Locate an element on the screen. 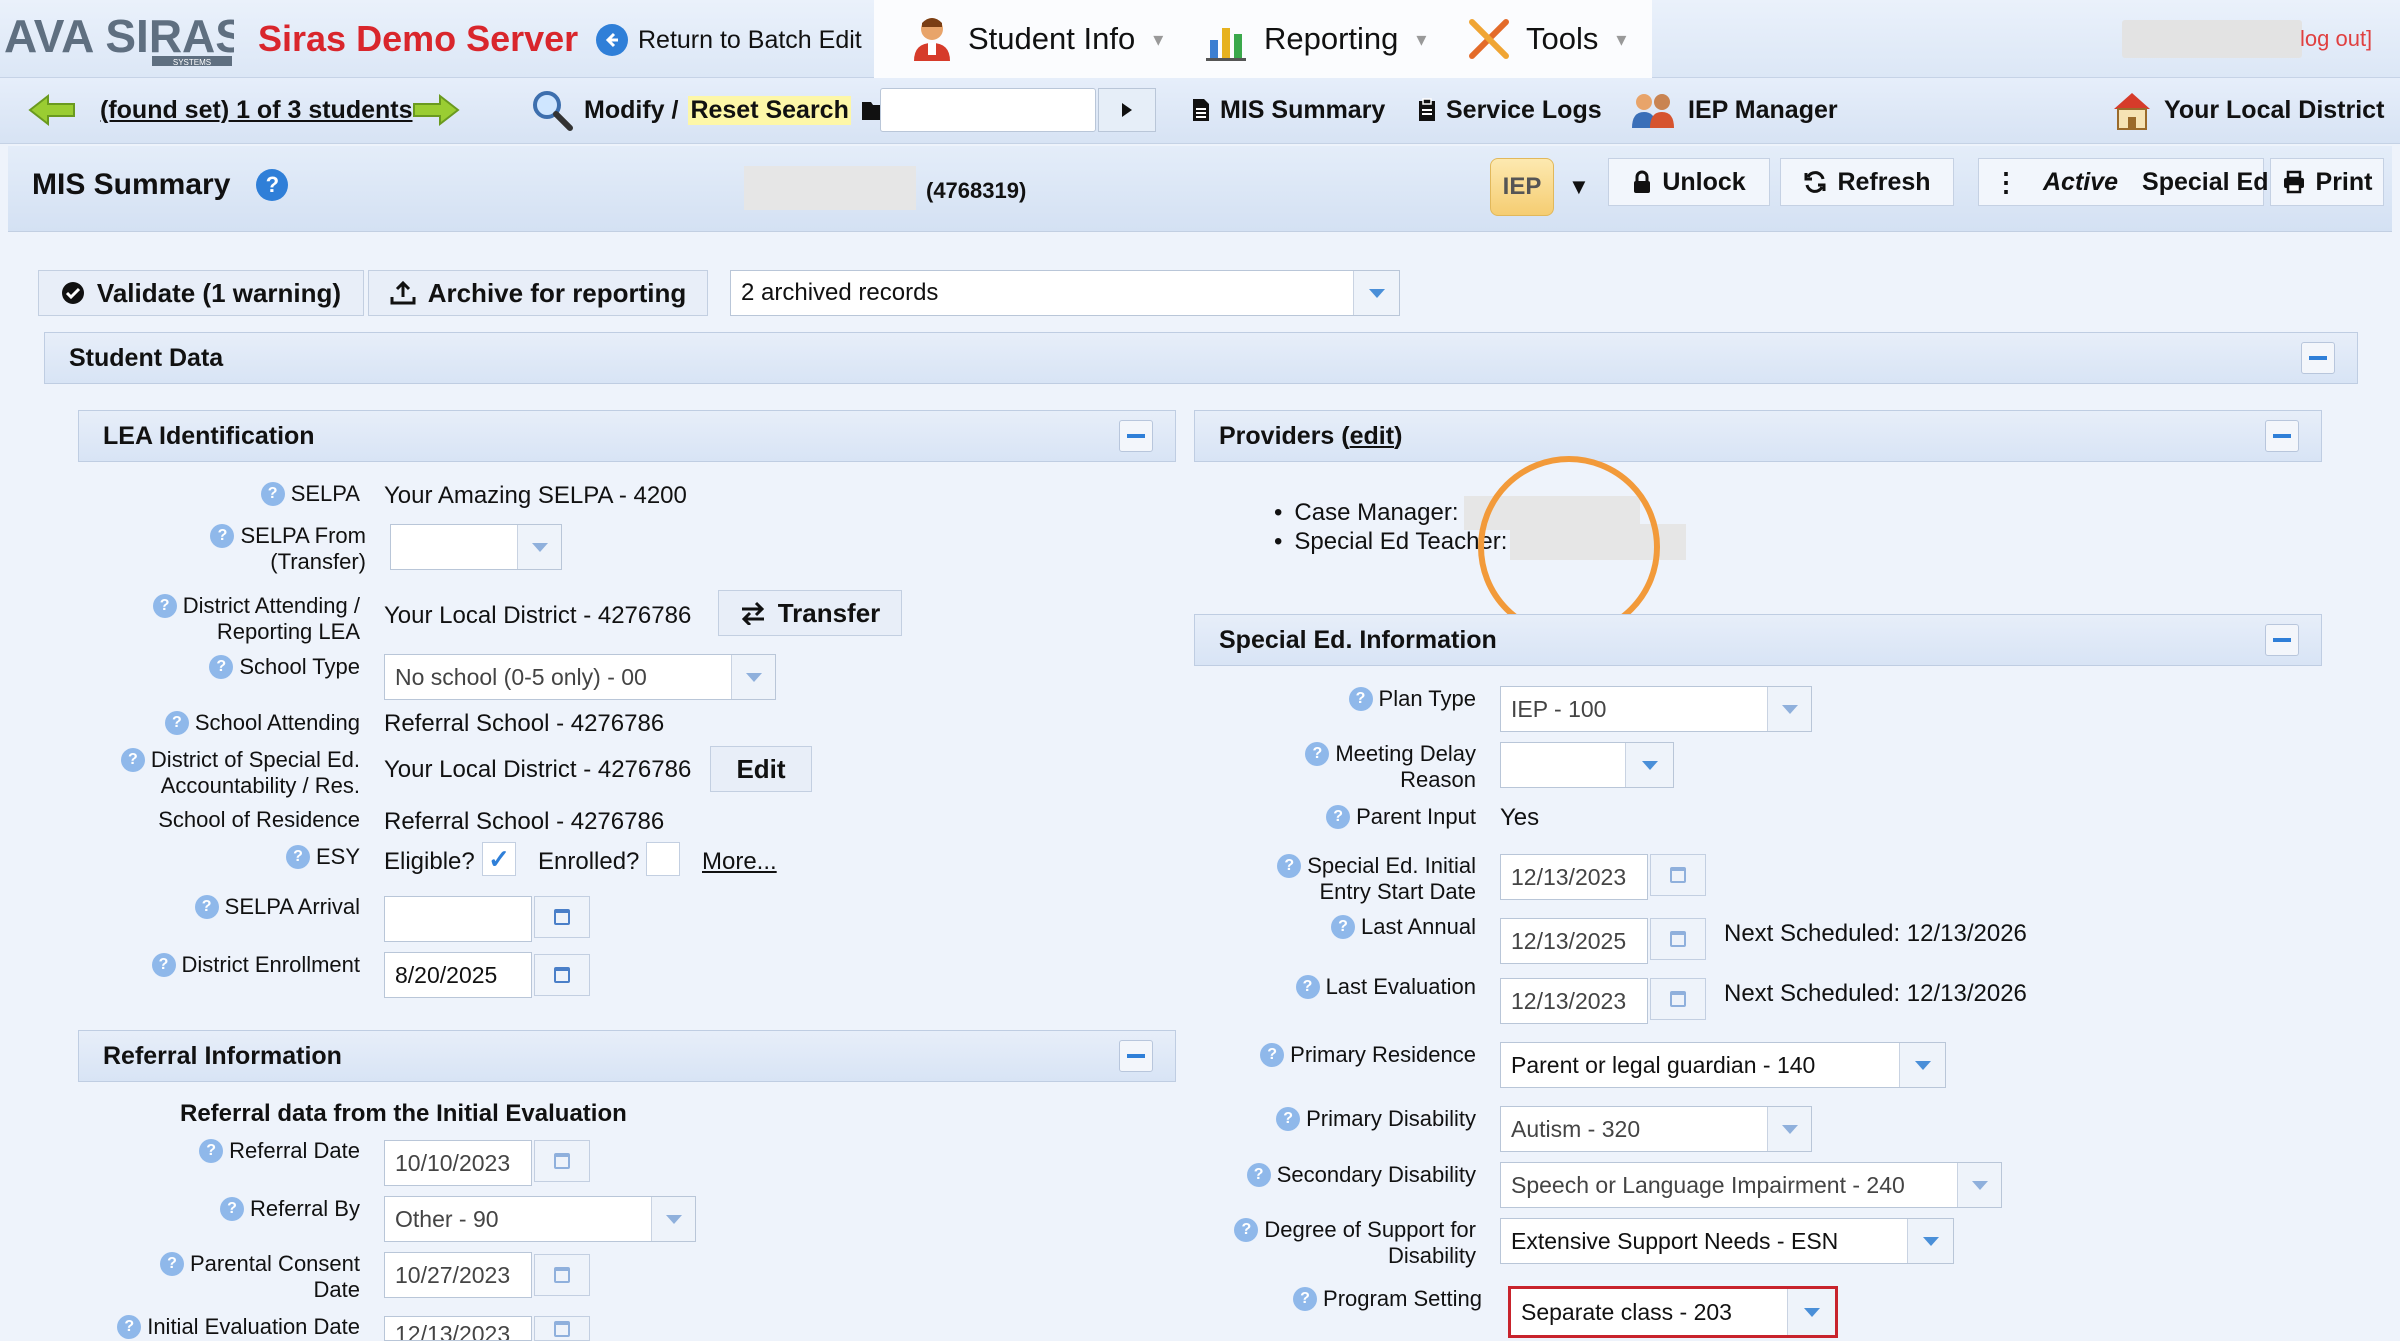 This screenshot has width=2400, height=1341. next-record-arrow-icon is located at coordinates (436, 112).